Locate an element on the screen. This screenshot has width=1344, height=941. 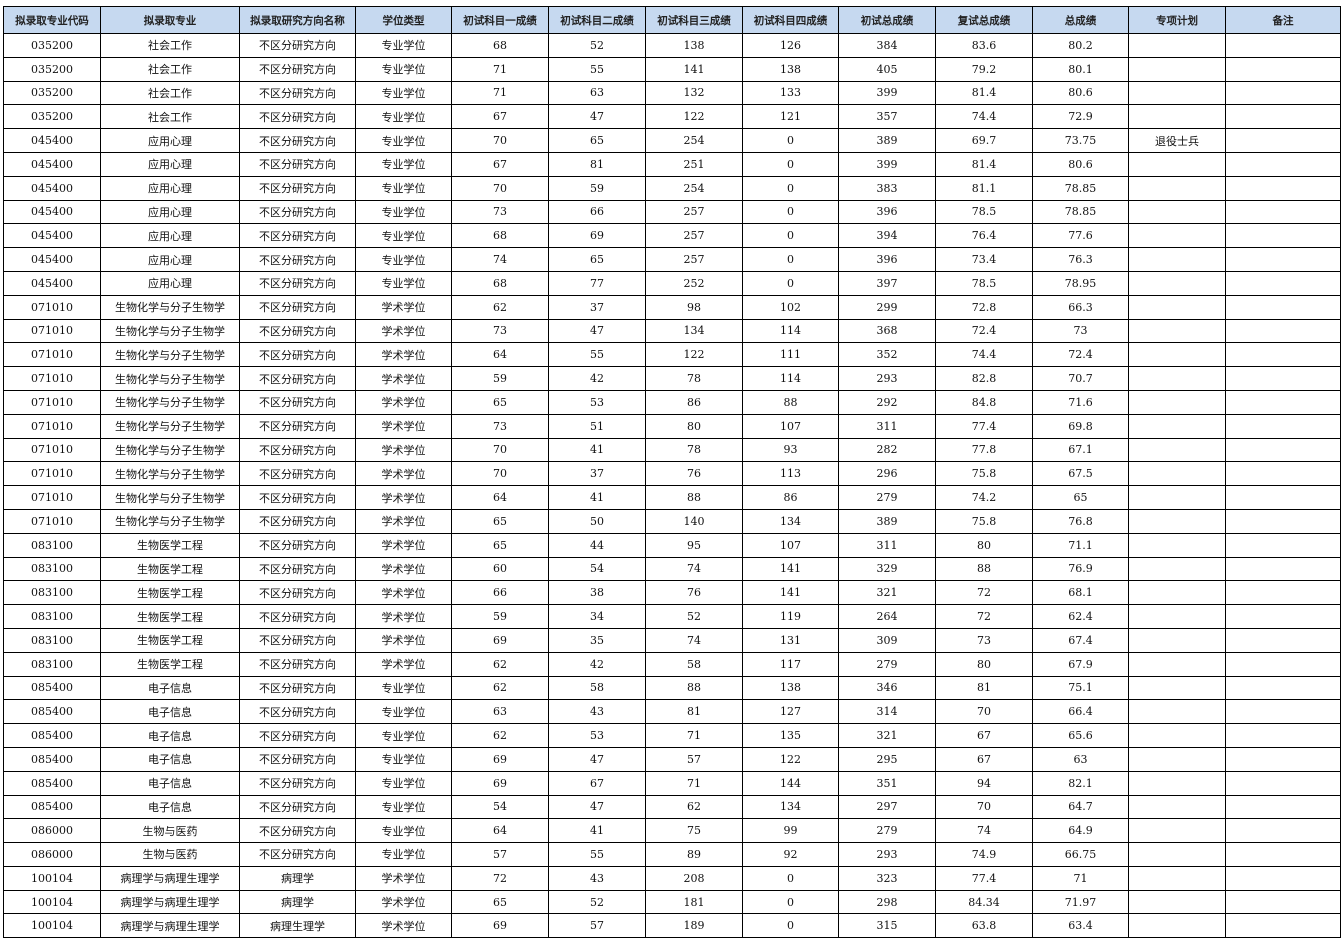
cell-subject-4: 144 is located at coordinates (790, 783).